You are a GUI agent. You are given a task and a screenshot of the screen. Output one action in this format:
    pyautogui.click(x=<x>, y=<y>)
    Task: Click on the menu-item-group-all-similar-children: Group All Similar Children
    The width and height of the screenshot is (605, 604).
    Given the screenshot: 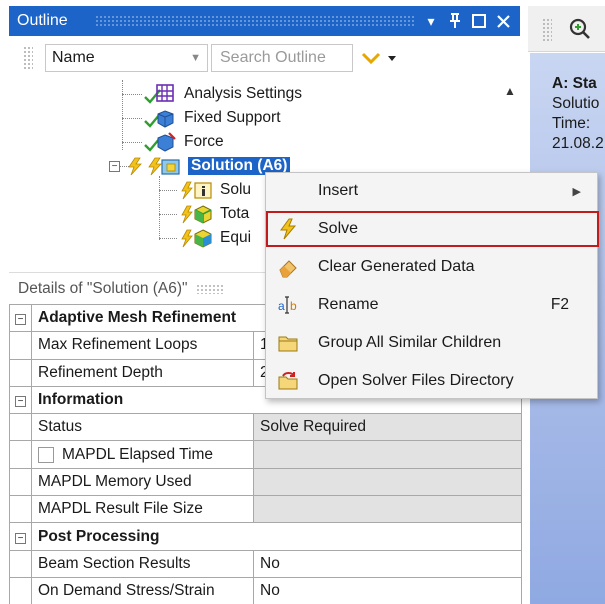 What is the action you would take?
    pyautogui.click(x=432, y=343)
    